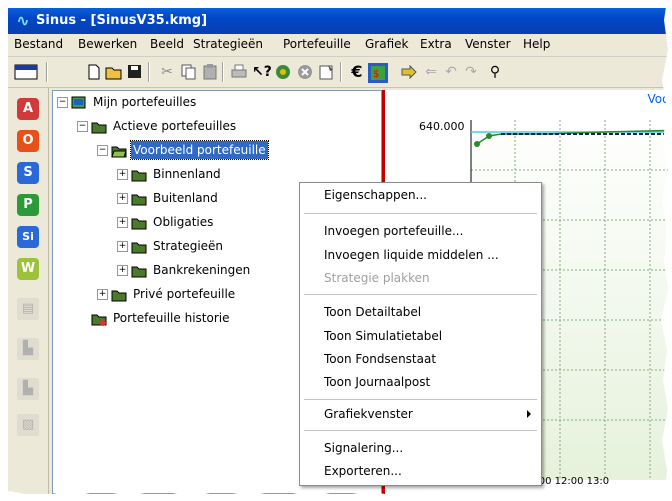  What do you see at coordinates (451, 72) in the screenshot?
I see `undo-icon: ↶` at bounding box center [451, 72].